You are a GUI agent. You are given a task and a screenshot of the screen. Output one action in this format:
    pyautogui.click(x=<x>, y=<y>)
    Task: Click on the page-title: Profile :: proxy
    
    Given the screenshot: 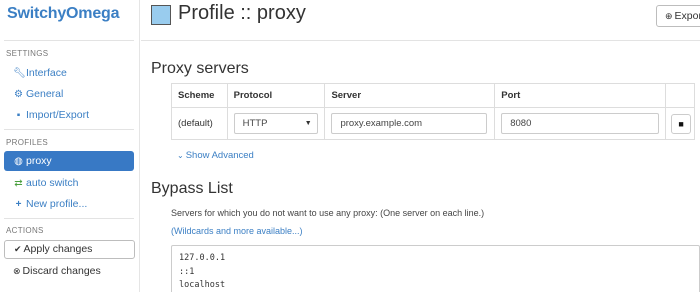 What is the action you would take?
    pyautogui.click(x=242, y=13)
    